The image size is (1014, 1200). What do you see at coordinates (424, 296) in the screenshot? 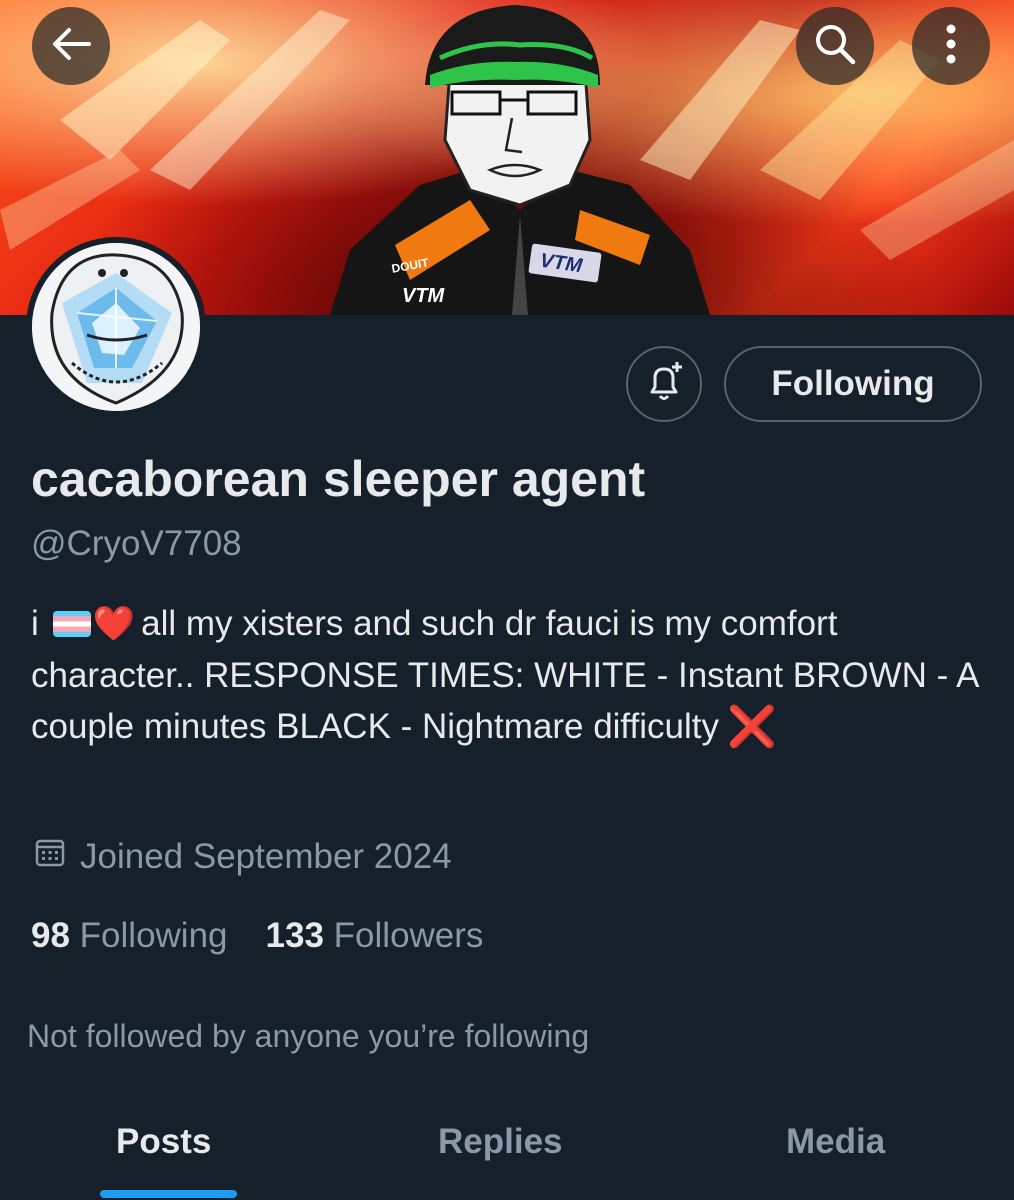
I see `jacket-text-left: VTM` at bounding box center [424, 296].